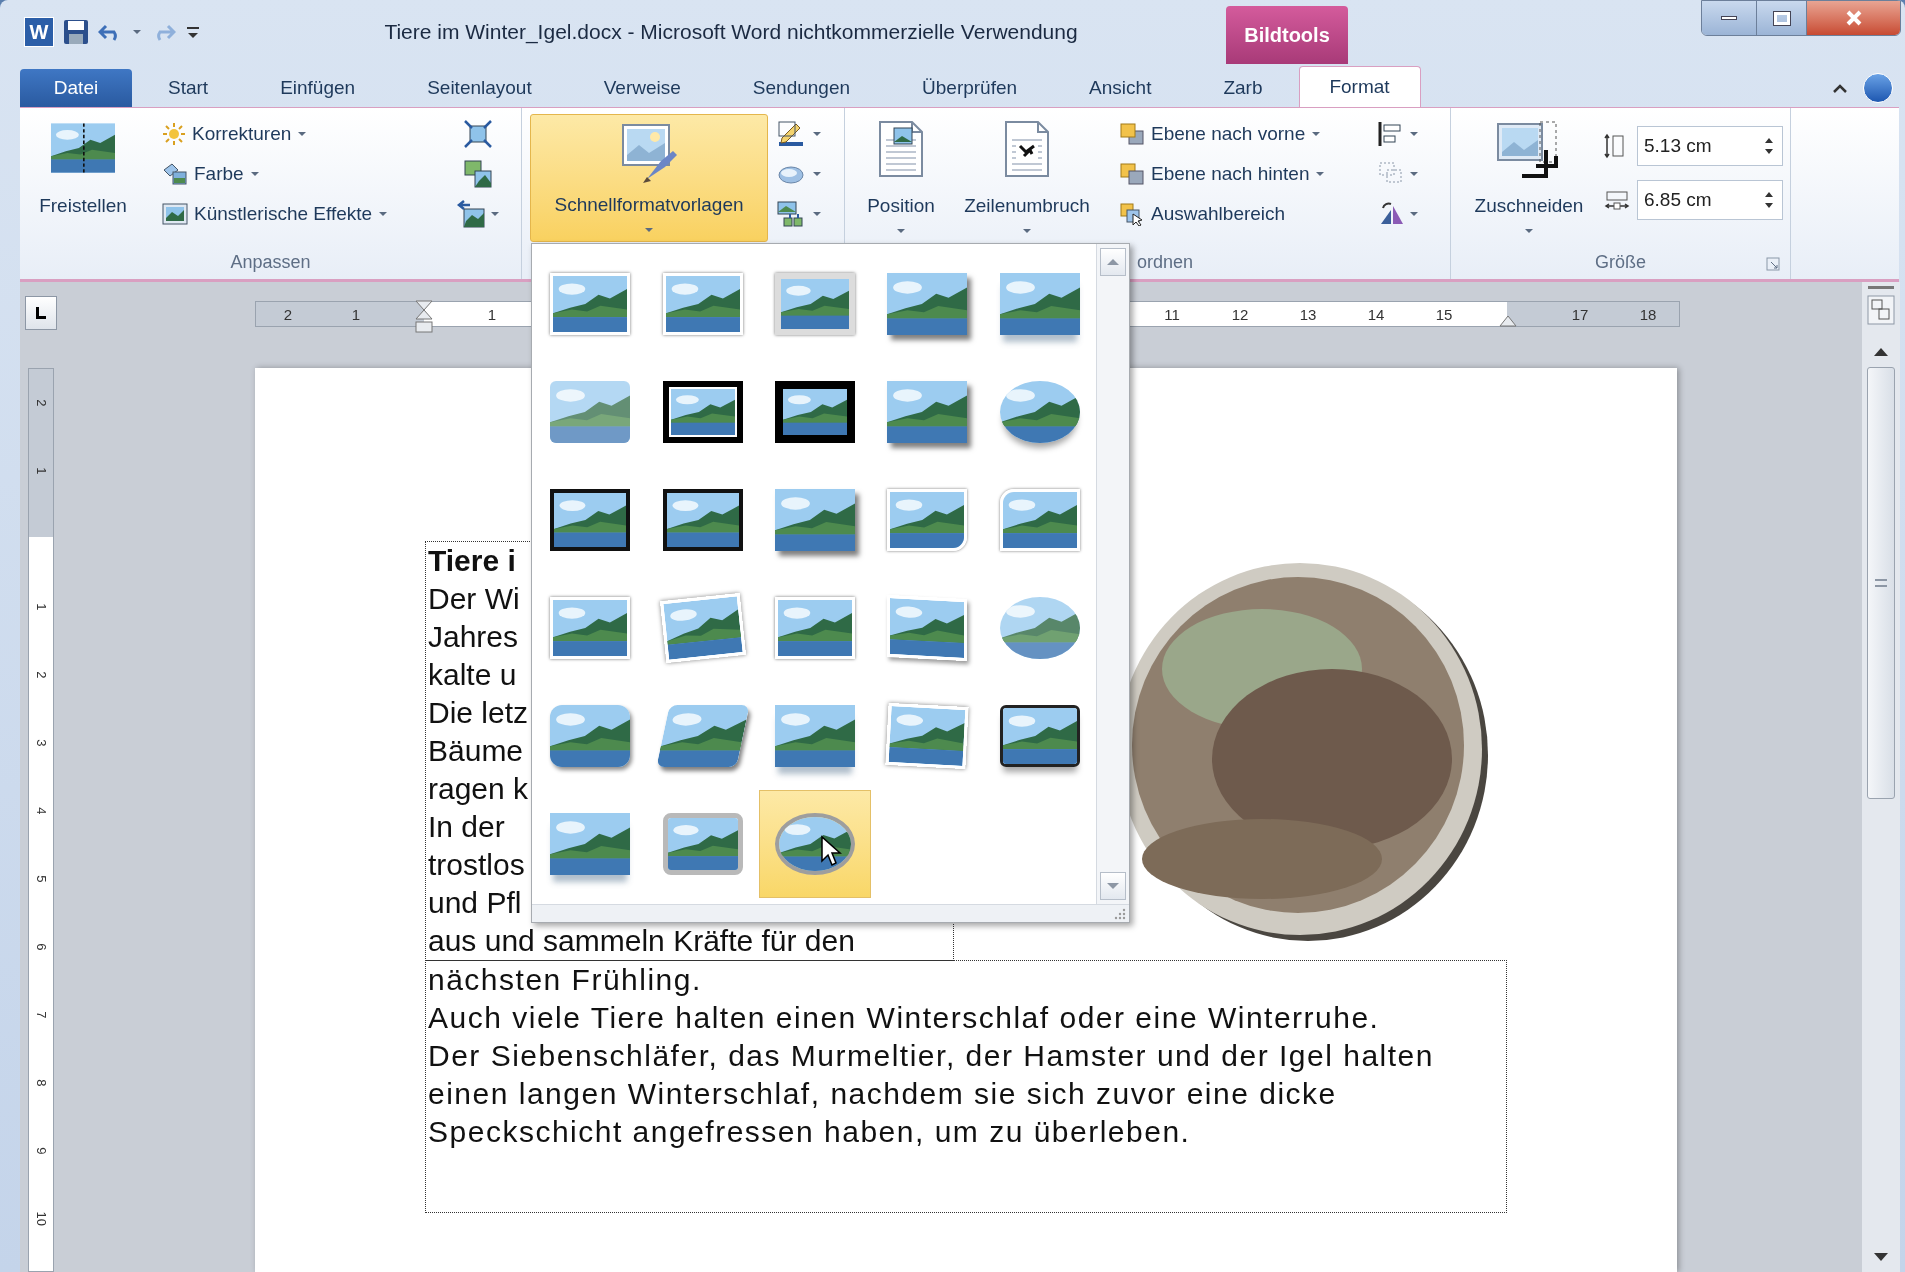  Describe the element at coordinates (904, 1018) in the screenshot. I see `text-line: Auch viele Tiere halten einen Winterschlaf oder eine Winterruhe.` at that location.